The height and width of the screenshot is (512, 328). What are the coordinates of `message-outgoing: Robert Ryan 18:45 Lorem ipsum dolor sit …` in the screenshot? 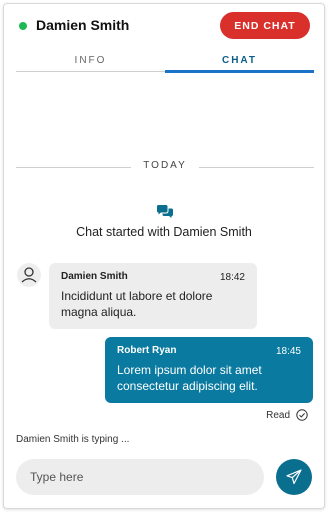 It's located at (209, 370).